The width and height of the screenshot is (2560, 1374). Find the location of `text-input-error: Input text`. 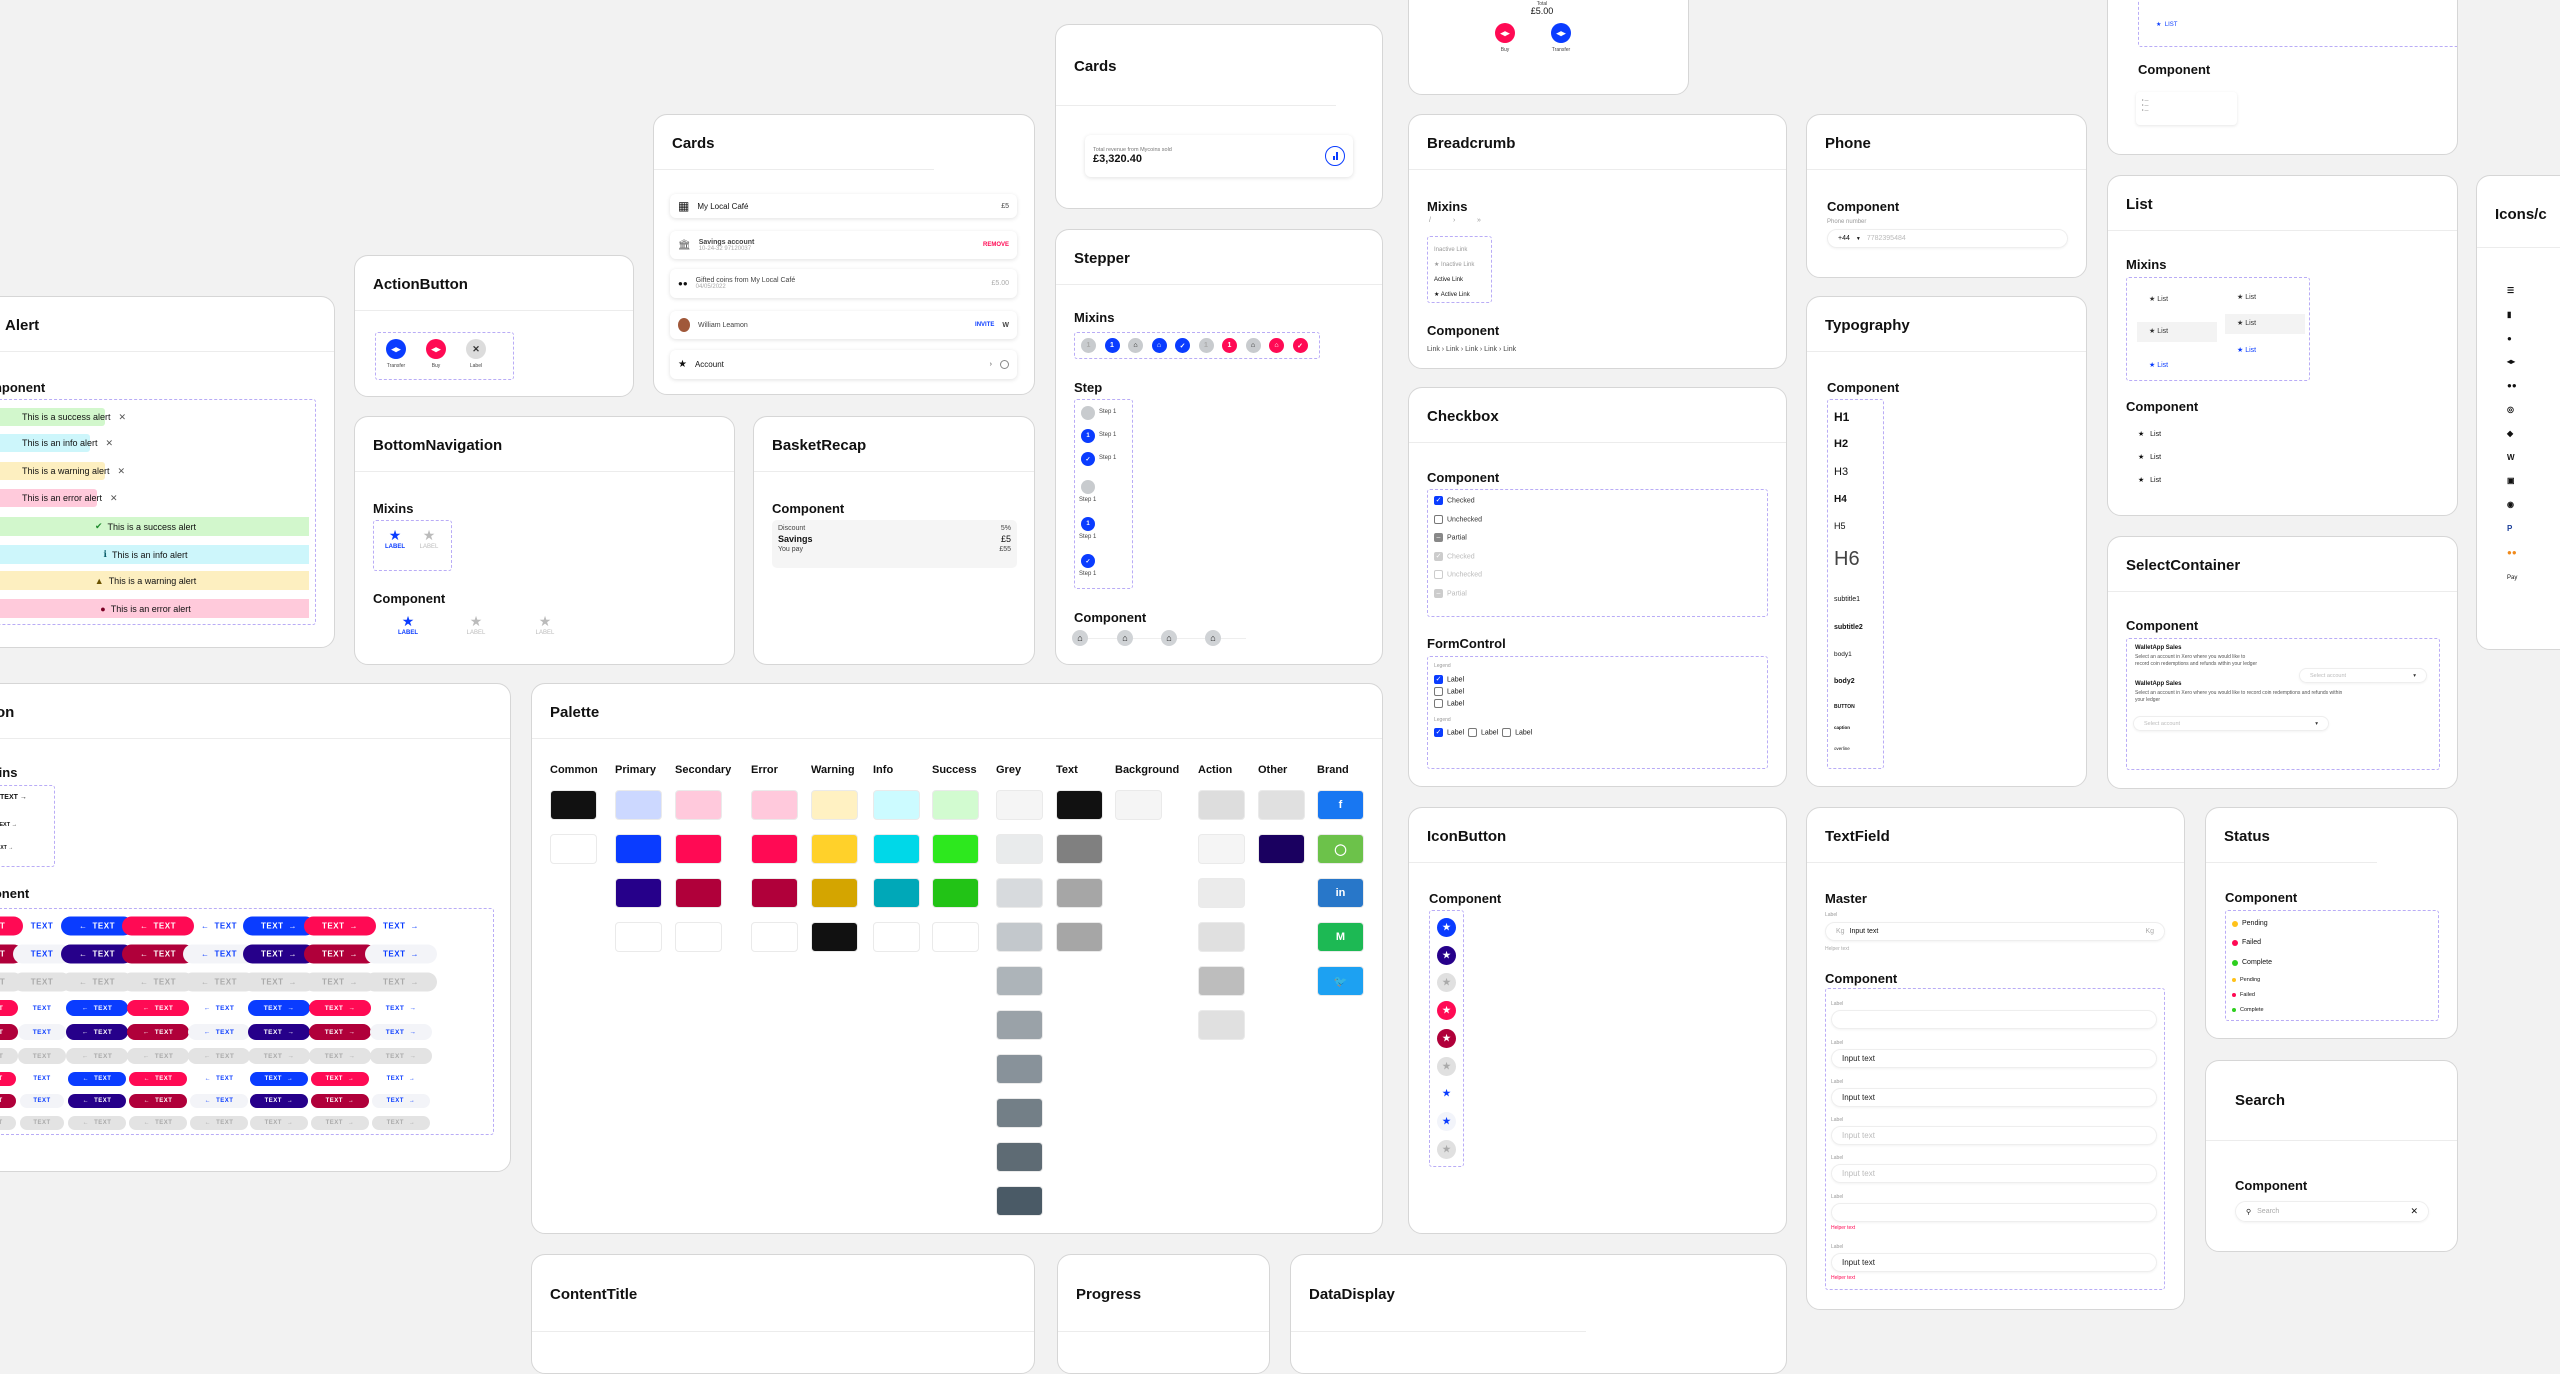

text-input-error: Input text is located at coordinates (1994, 1262).